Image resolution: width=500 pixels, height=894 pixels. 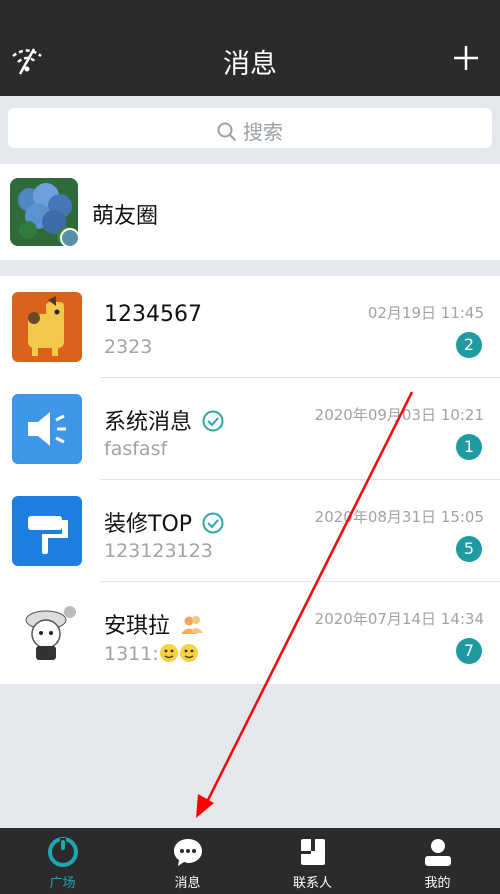 I want to click on conversation-time: 2020年09月03日 10:21, so click(x=399, y=415).